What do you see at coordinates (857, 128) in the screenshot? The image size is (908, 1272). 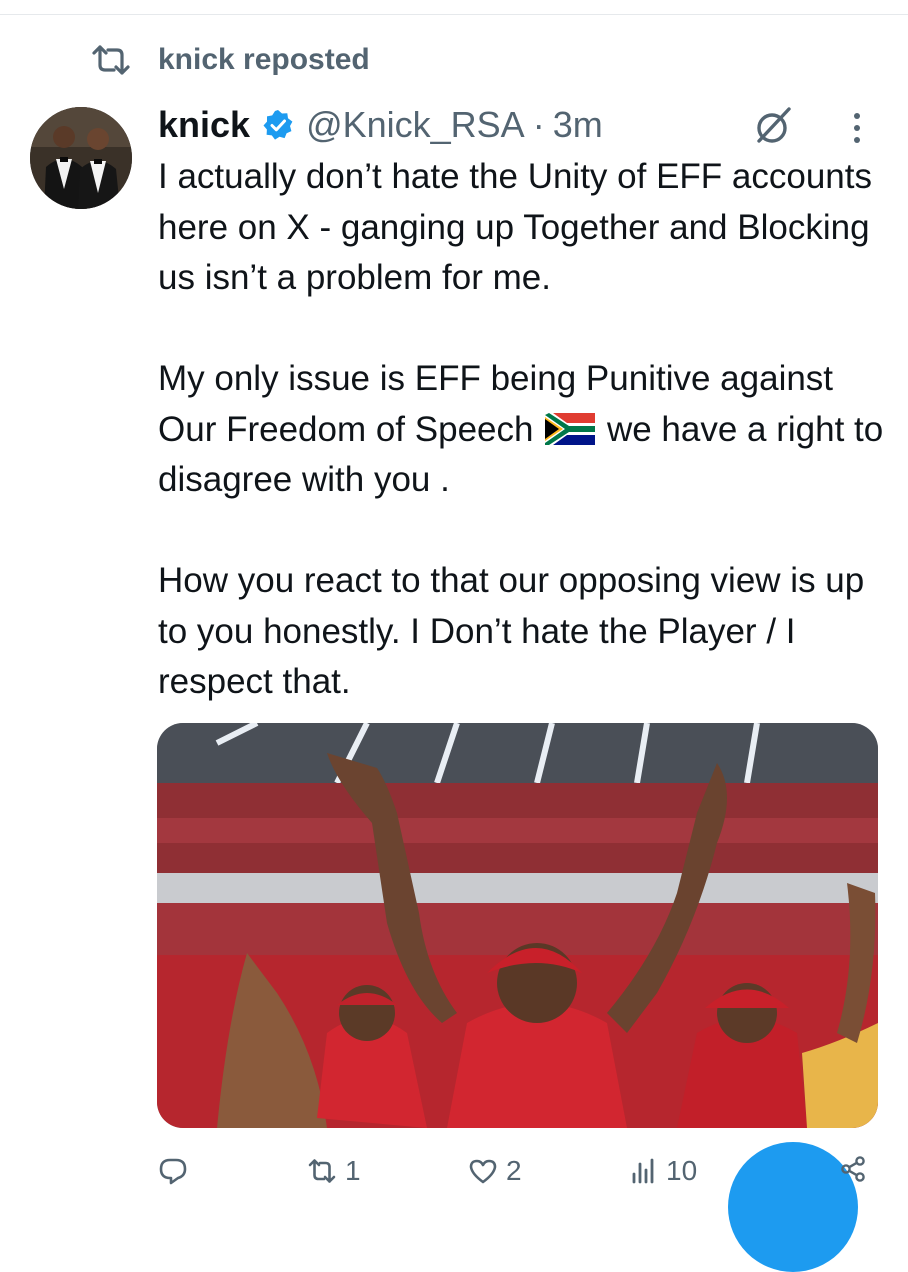 I see `more-icon` at bounding box center [857, 128].